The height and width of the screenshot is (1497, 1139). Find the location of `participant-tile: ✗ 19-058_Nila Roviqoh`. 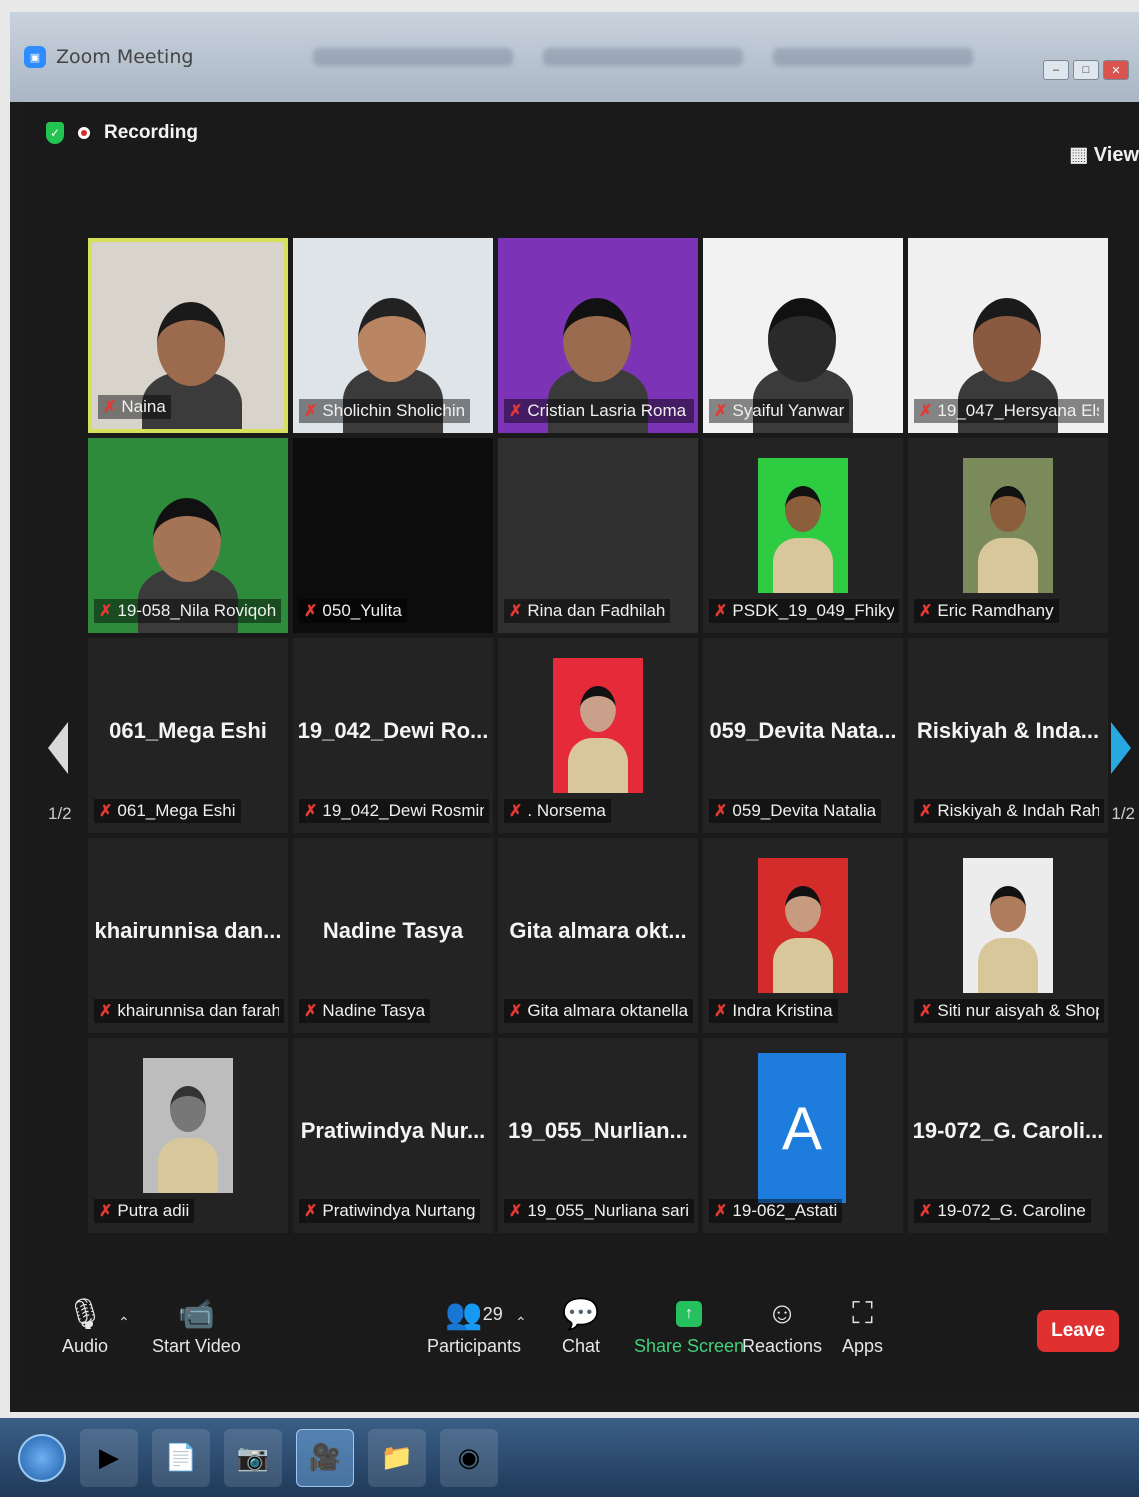

participant-tile: ✗ 19-058_Nila Roviqoh is located at coordinates (188, 535).